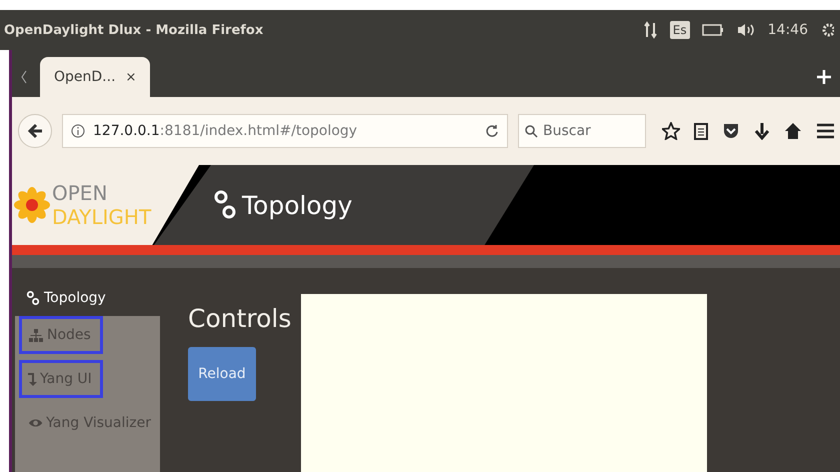  Describe the element at coordinates (297, 205) in the screenshot. I see `page-title: Topology` at that location.